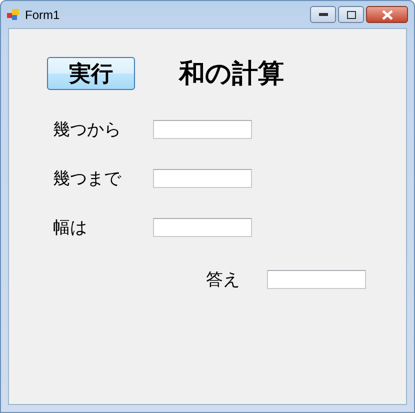 This screenshot has width=415, height=413. I want to click on answer-field, so click(316, 279).